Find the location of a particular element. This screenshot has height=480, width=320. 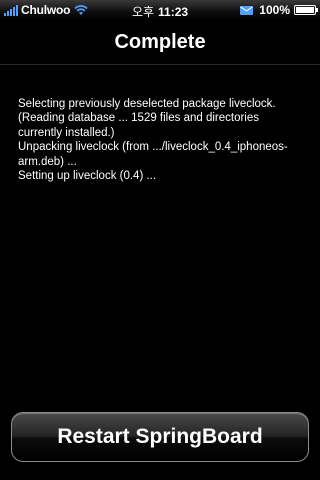

restart-springboard-button: Restart SpringBoard is located at coordinates (160, 437).